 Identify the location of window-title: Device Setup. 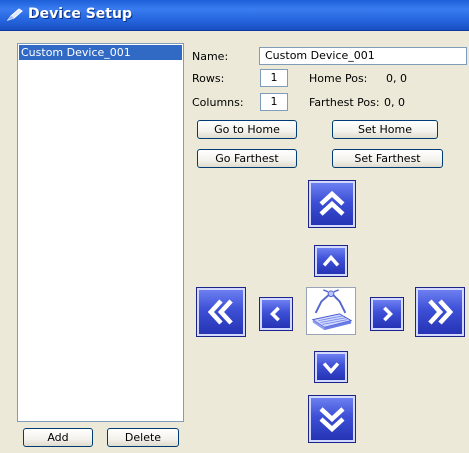
(80, 14).